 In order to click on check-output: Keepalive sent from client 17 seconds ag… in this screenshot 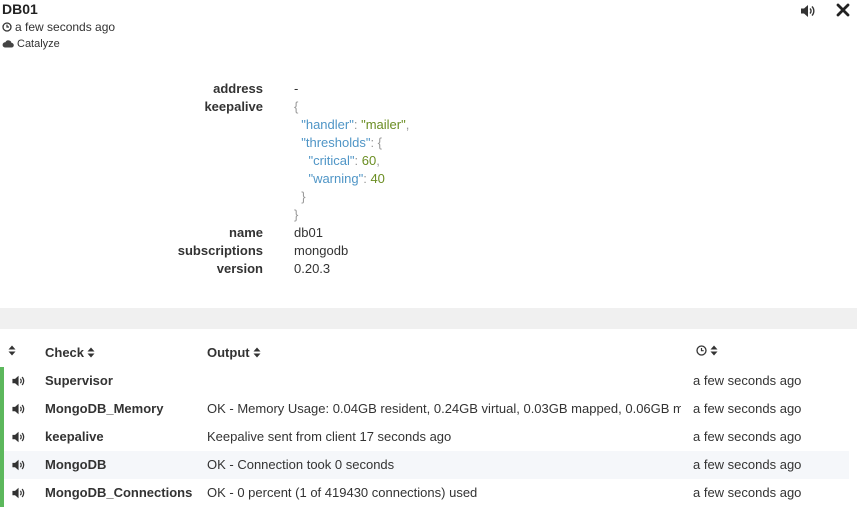, I will do `click(329, 436)`.